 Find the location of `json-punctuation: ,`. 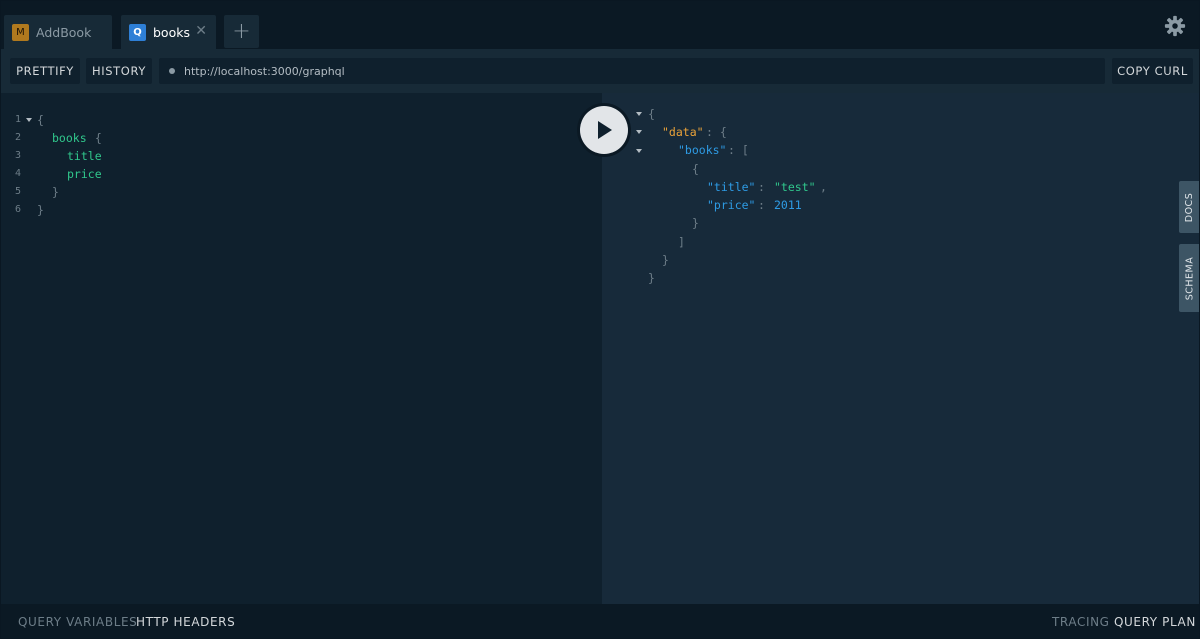

json-punctuation: , is located at coordinates (823, 187).